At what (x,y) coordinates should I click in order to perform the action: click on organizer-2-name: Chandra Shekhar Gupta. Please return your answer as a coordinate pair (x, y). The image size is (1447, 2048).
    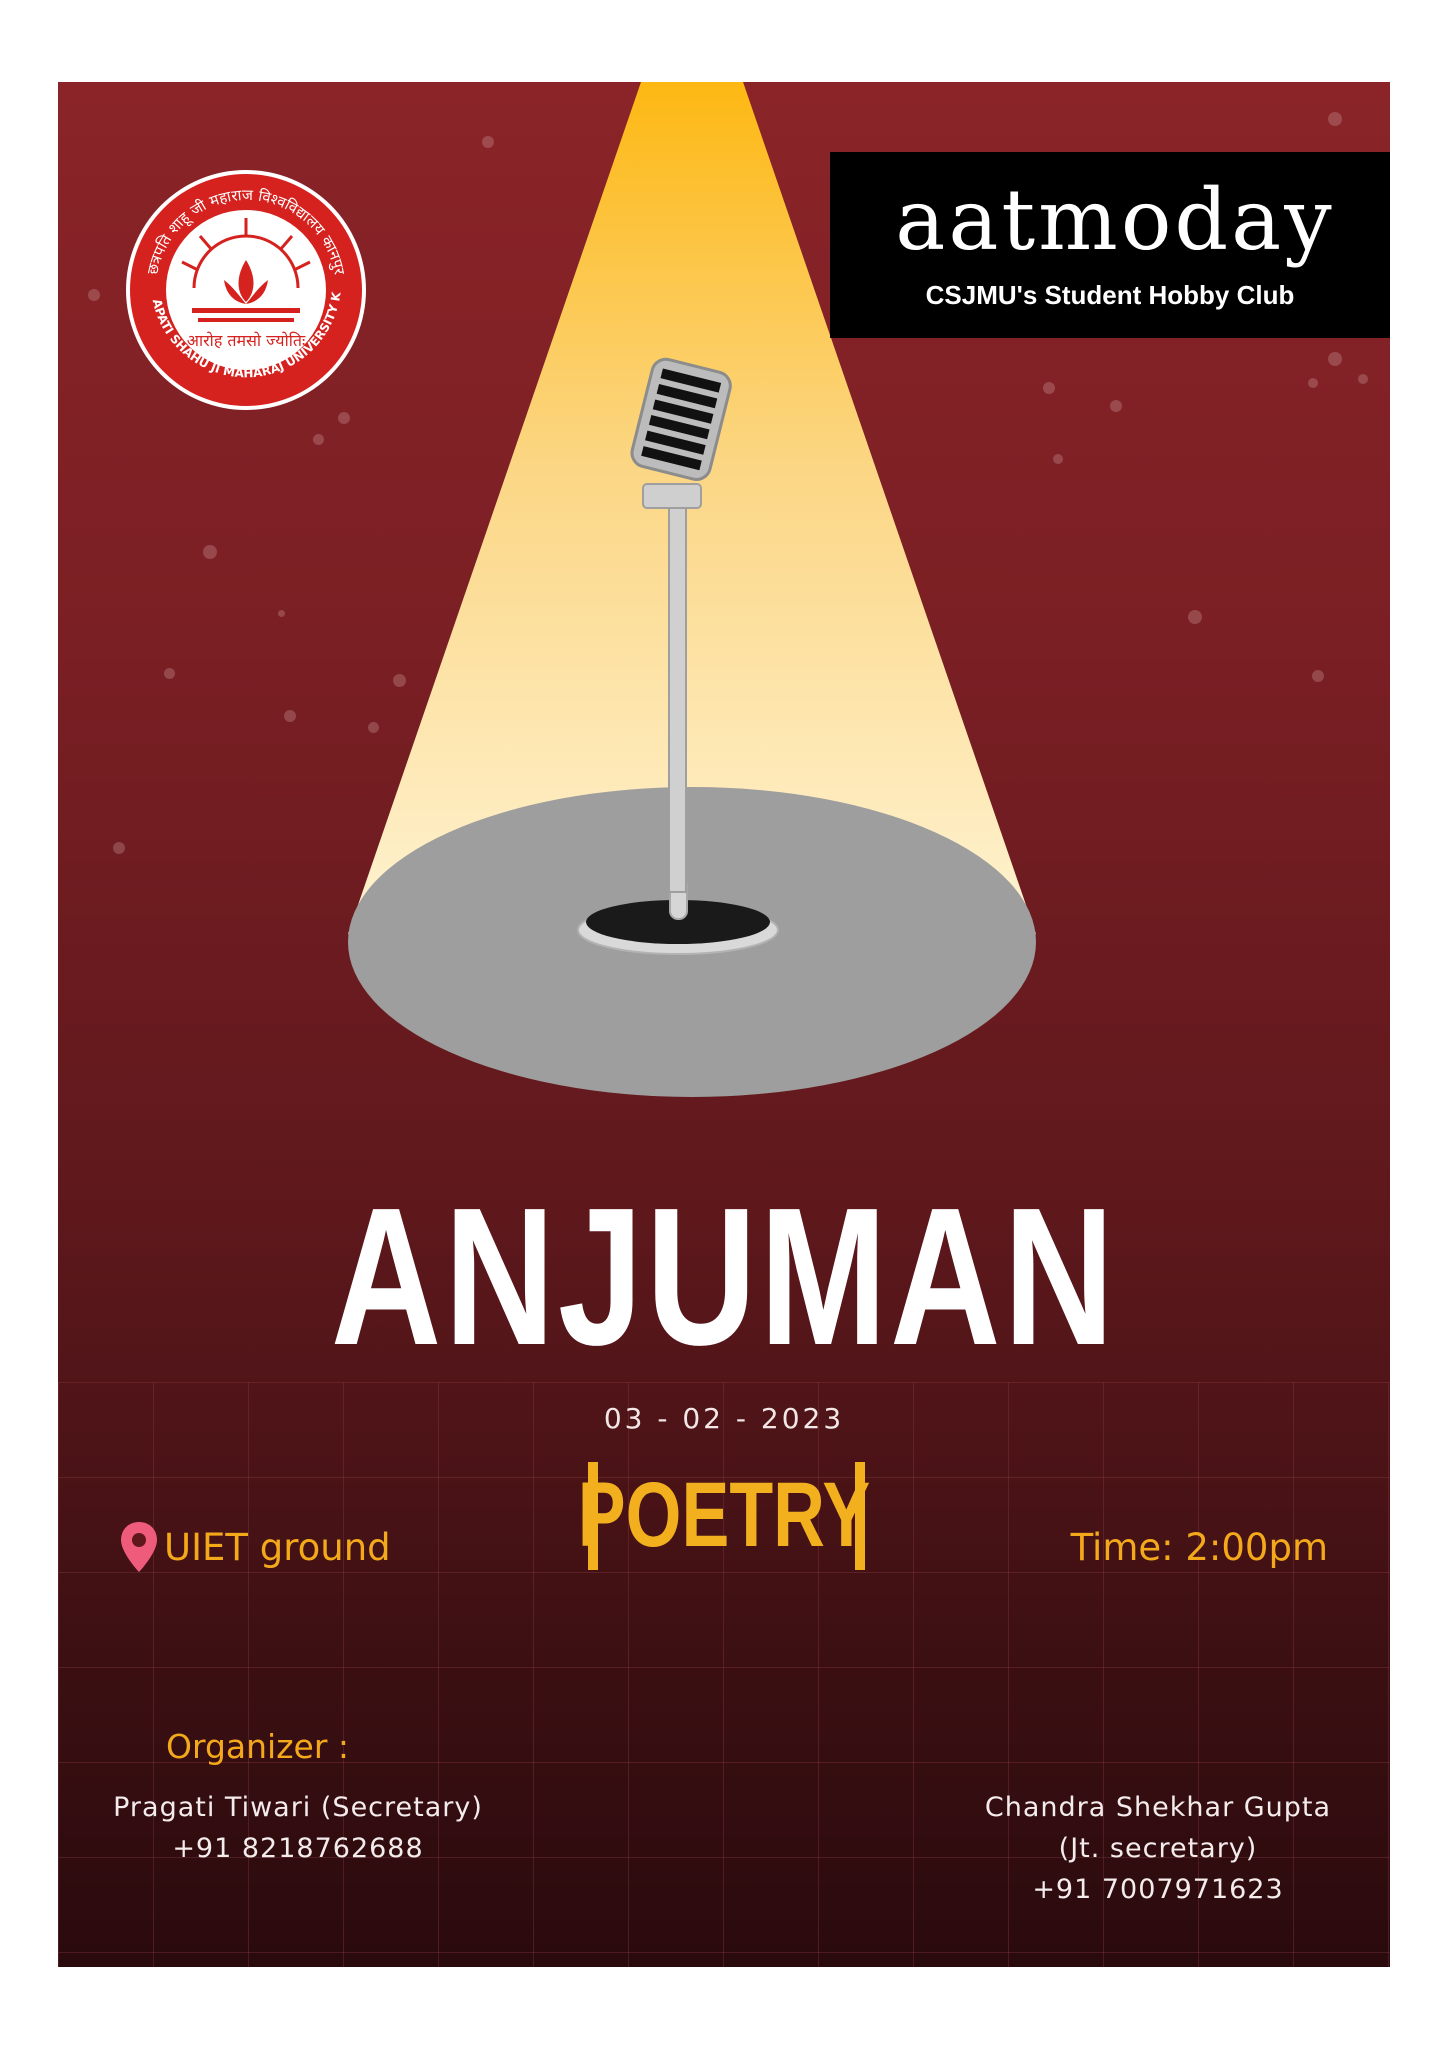
    Looking at the image, I should click on (1158, 1807).